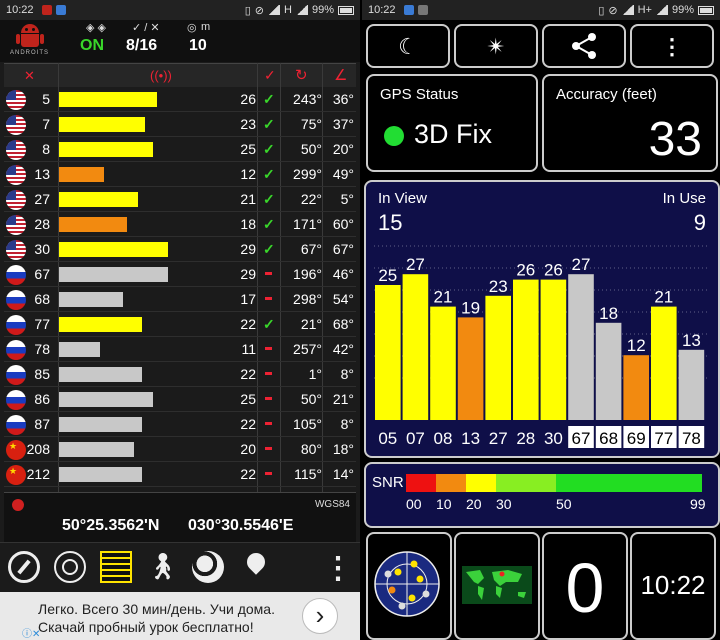 The width and height of the screenshot is (720, 640). What do you see at coordinates (180, 349) in the screenshot?
I see `table-row: 78 11 257° 42°` at bounding box center [180, 349].